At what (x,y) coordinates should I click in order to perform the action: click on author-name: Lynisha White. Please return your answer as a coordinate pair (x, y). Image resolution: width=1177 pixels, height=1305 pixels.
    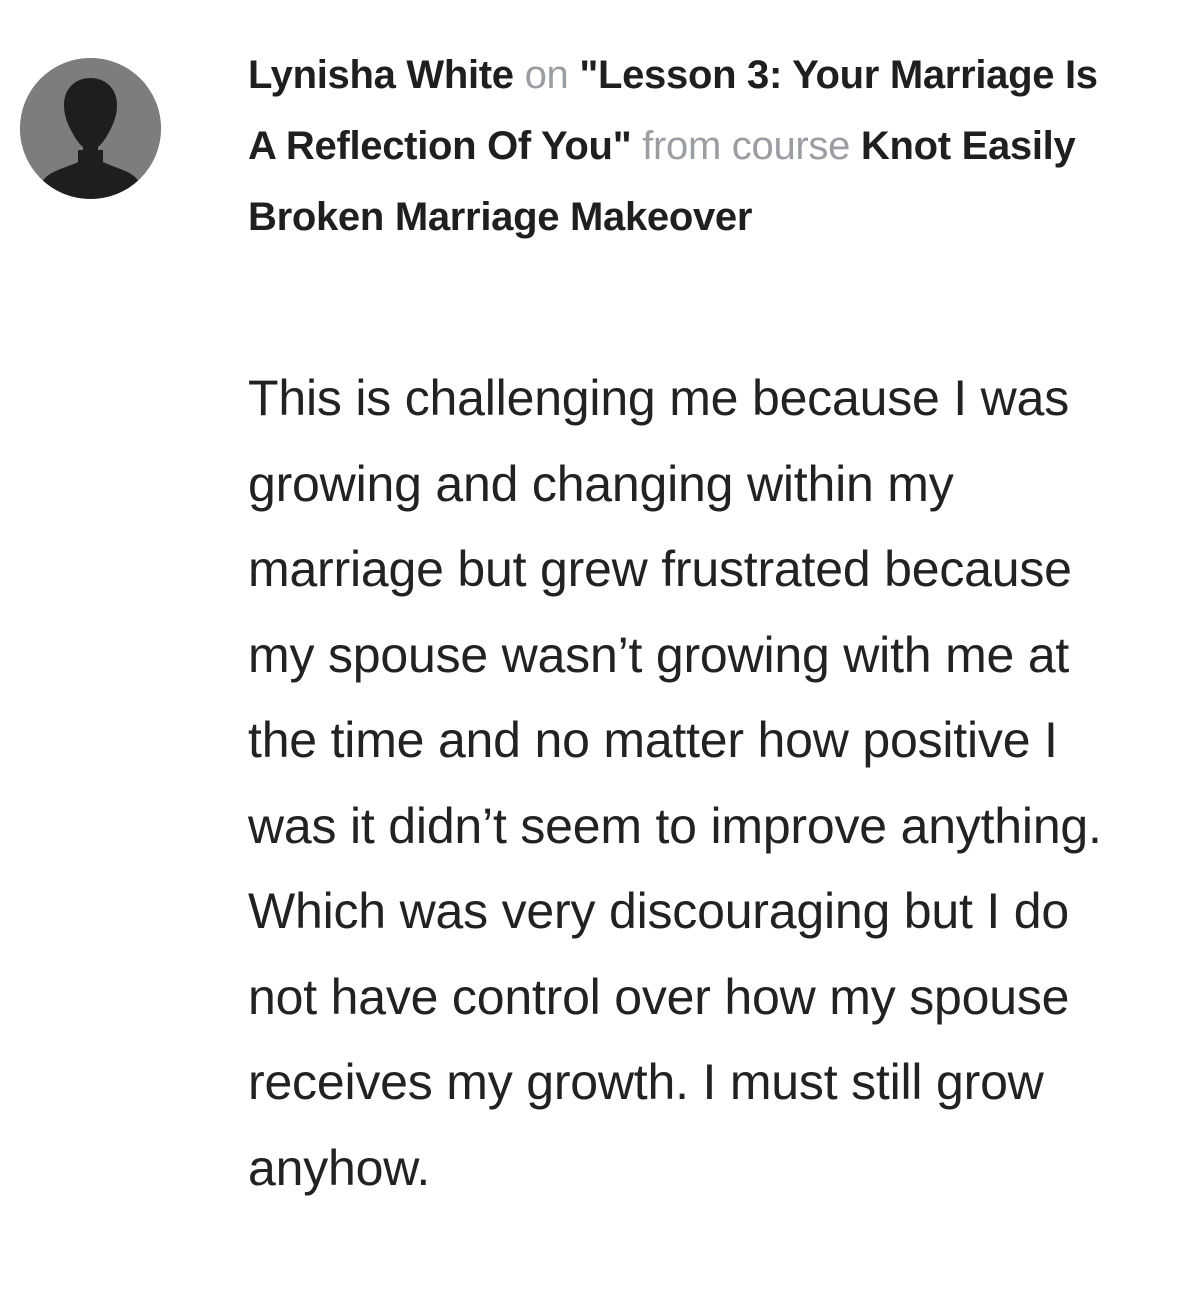
    Looking at the image, I should click on (381, 75).